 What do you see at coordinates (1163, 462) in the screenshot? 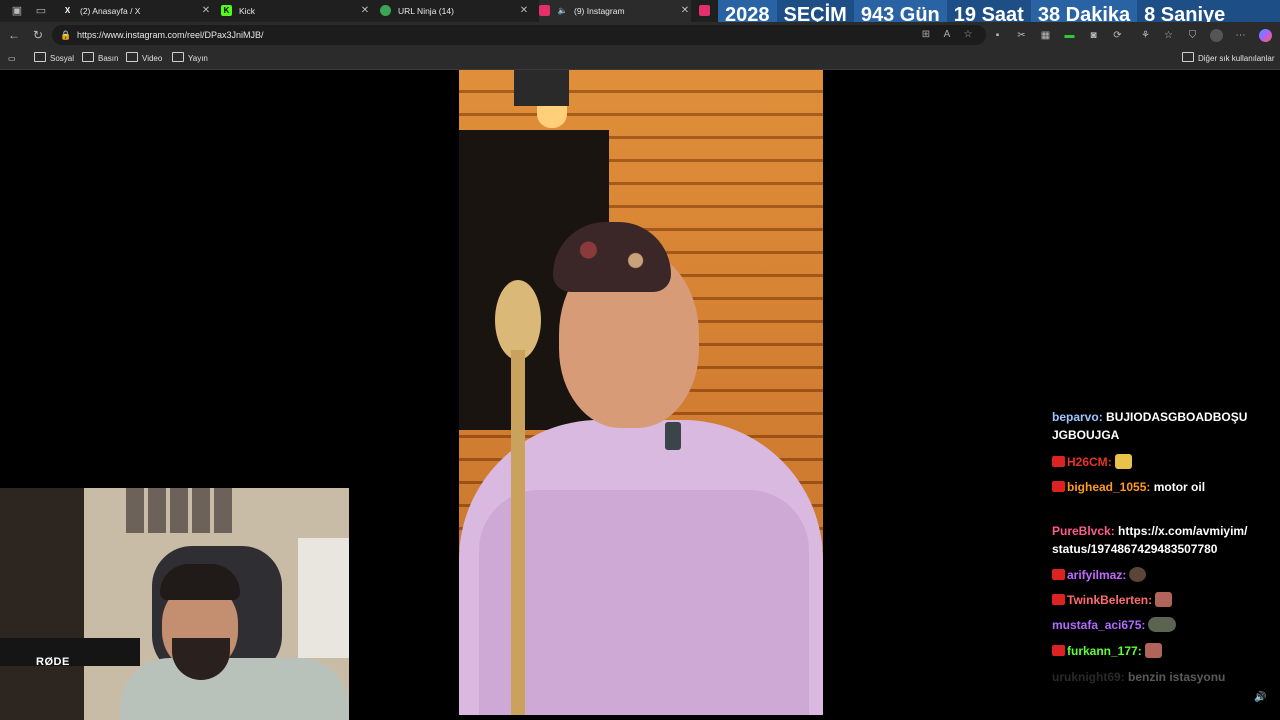
I see `chat-message: H26CM:` at bounding box center [1163, 462].